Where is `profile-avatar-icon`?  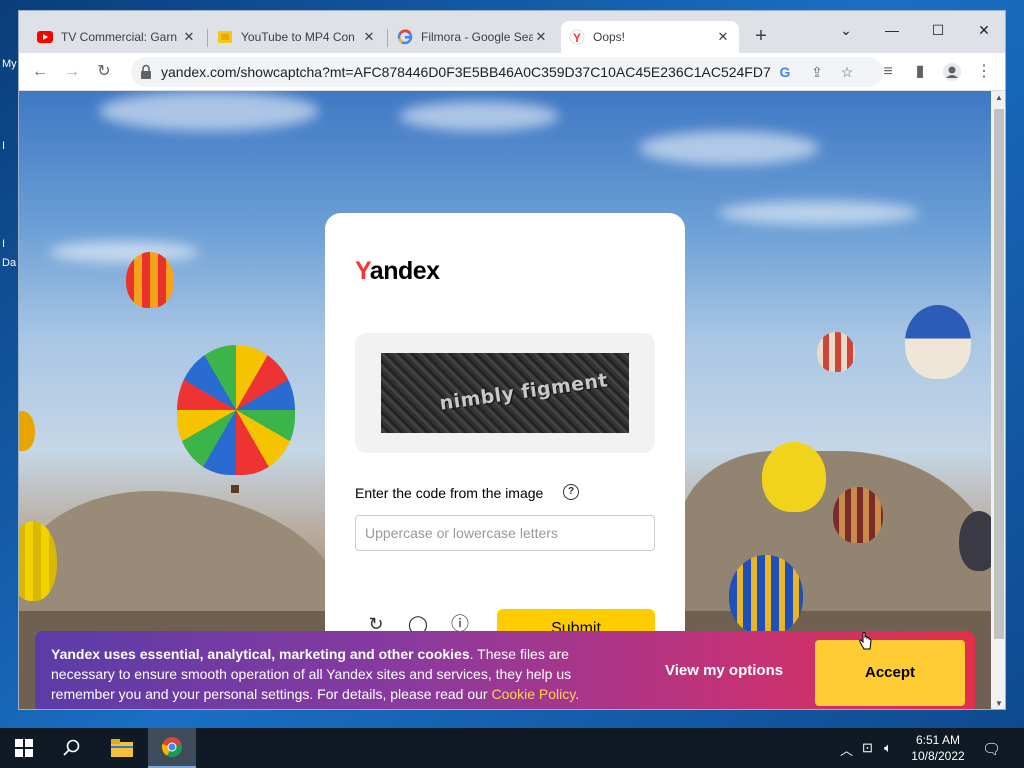
profile-avatar-icon is located at coordinates (952, 72).